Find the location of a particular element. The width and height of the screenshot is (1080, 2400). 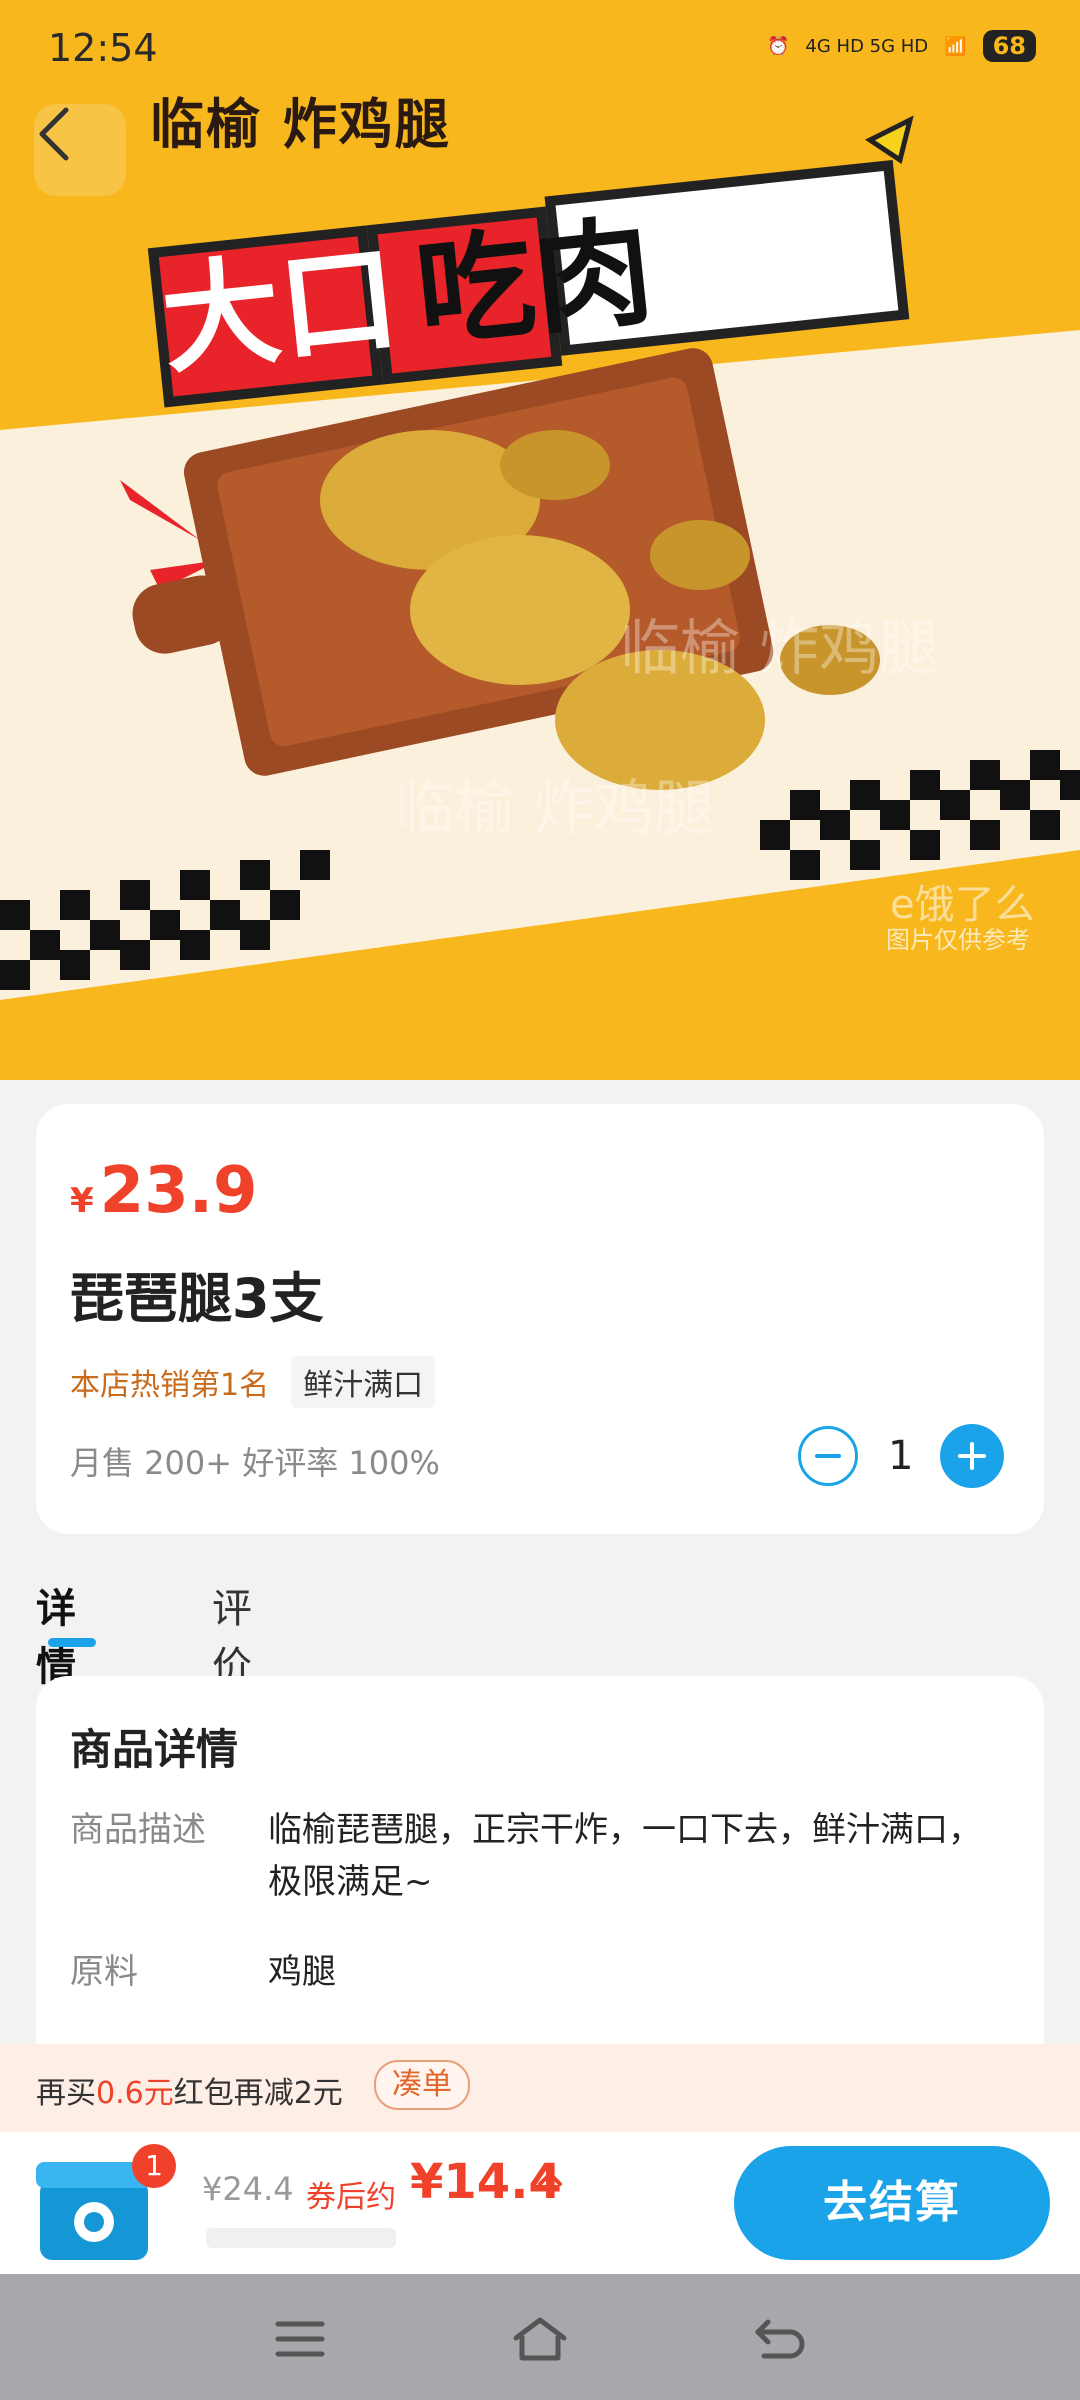

tab-review-label: 评价 is located at coordinates (232, 1638).